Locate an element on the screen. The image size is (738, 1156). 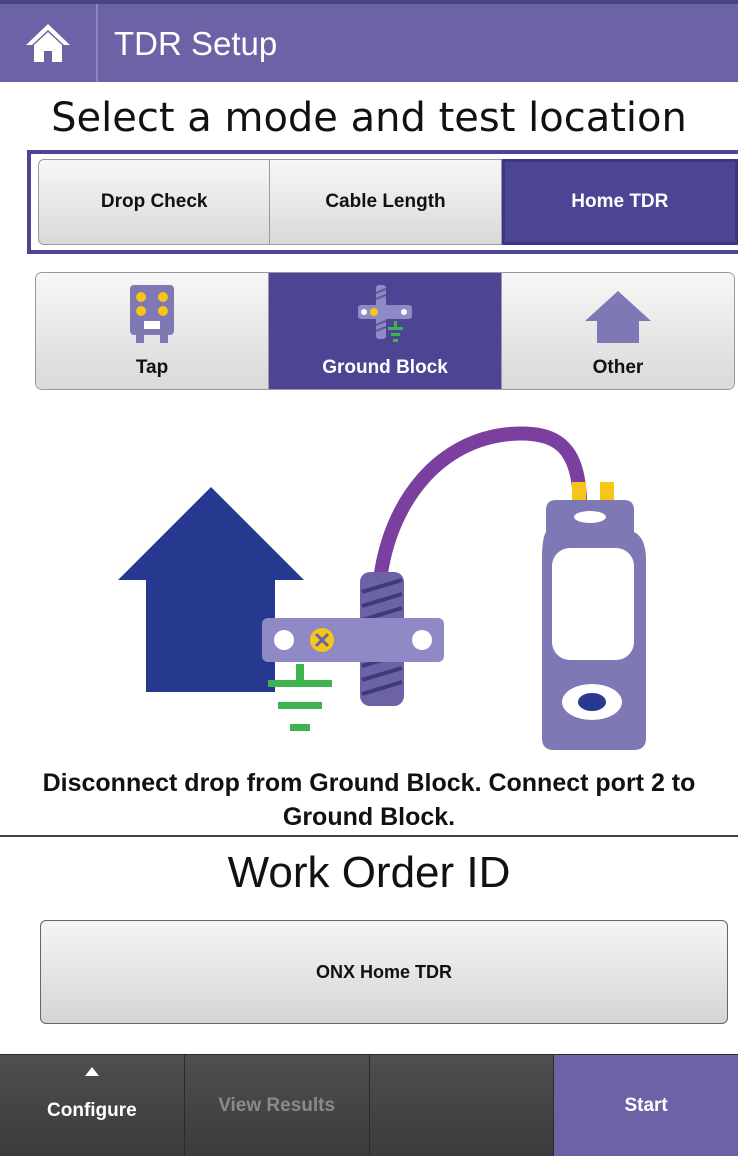
home-icon is located at coordinates (48, 43).